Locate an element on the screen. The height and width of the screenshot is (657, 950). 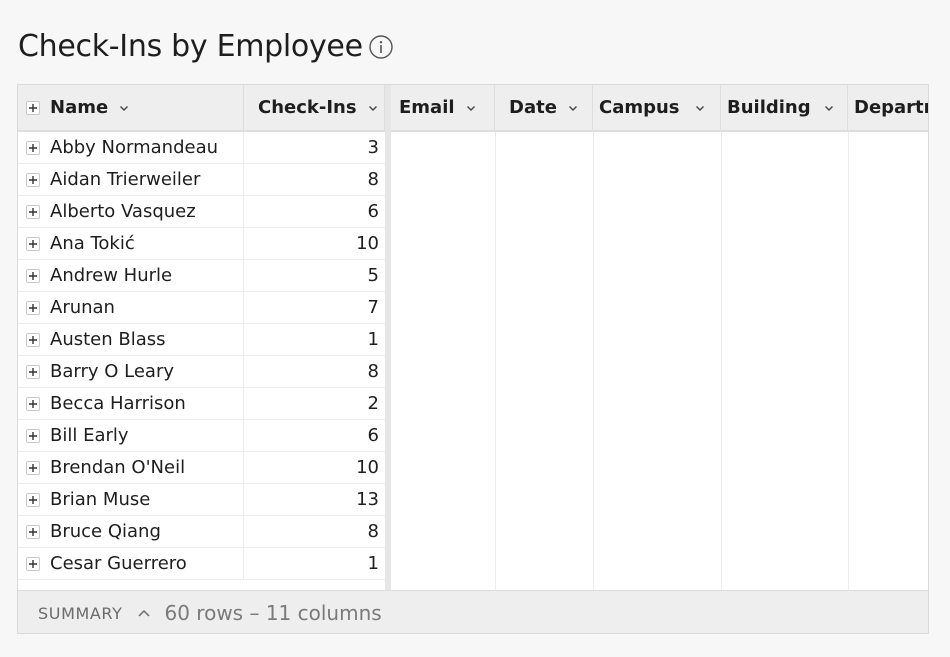
name-cell: Alberto Vasquez is located at coordinates (131, 211).